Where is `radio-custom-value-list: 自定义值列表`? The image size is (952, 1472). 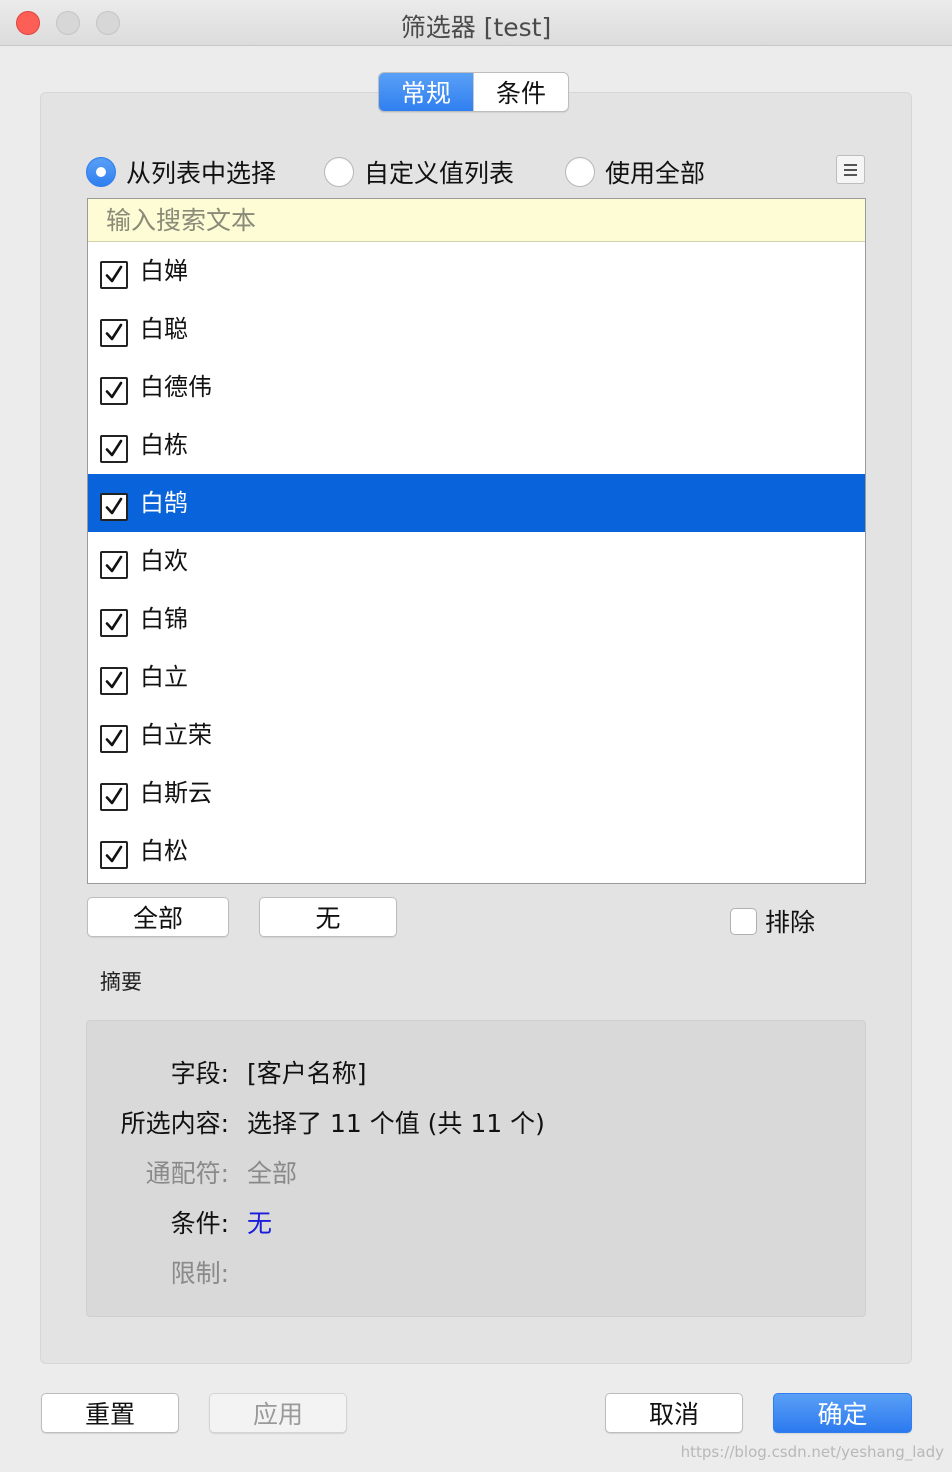
radio-custom-value-list: 自定义值列表 is located at coordinates (419, 172).